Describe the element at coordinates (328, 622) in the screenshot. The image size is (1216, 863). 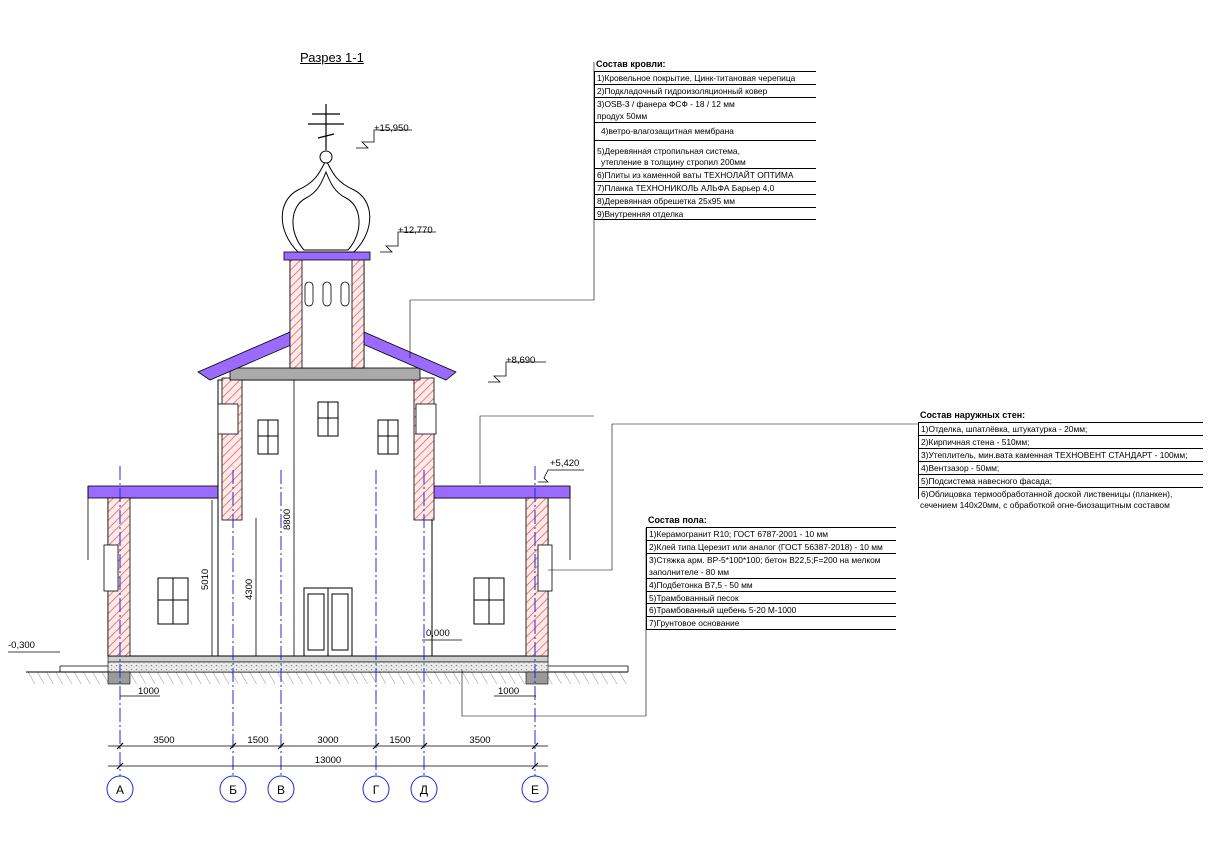
I see `entrance-door` at that location.